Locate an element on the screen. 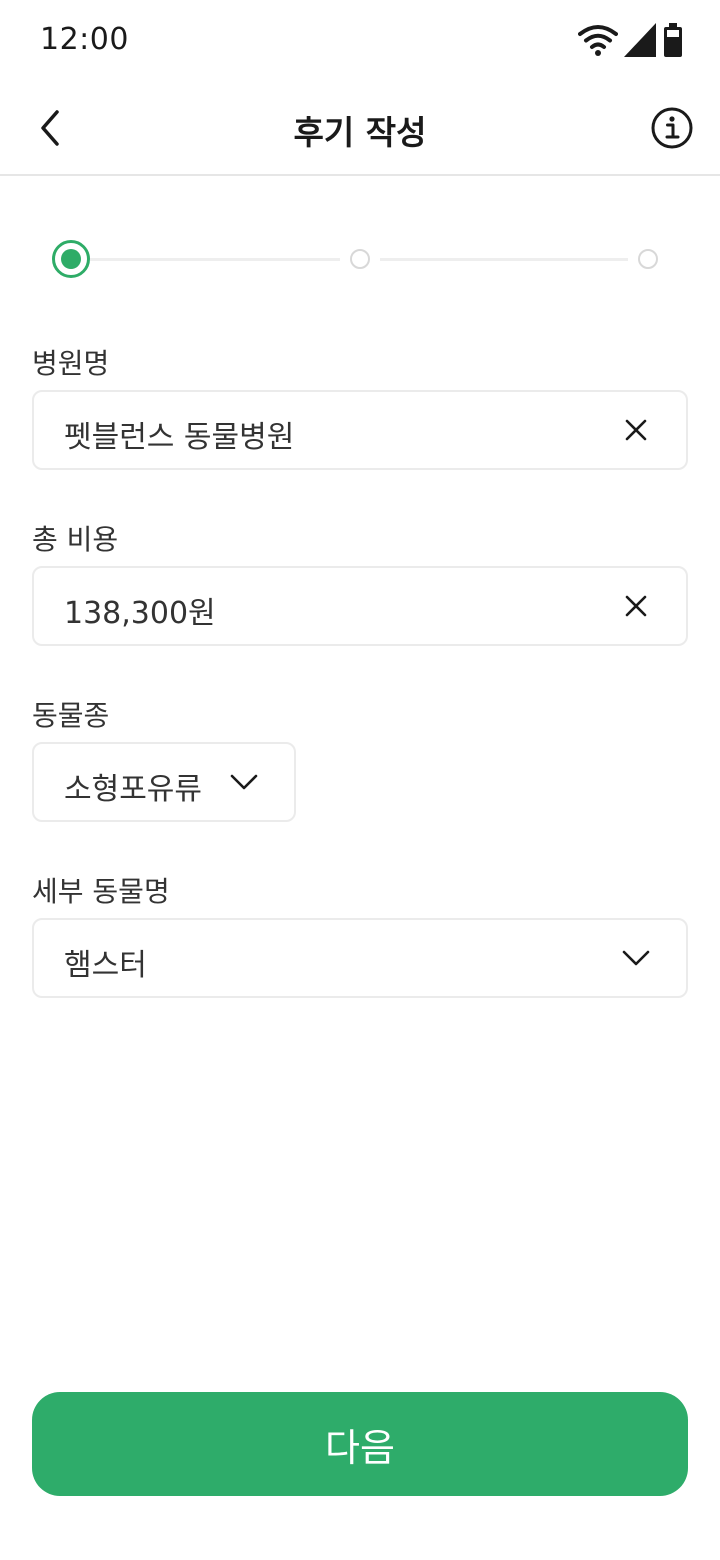  animal-detail-dropdown-toggle is located at coordinates (636, 958).